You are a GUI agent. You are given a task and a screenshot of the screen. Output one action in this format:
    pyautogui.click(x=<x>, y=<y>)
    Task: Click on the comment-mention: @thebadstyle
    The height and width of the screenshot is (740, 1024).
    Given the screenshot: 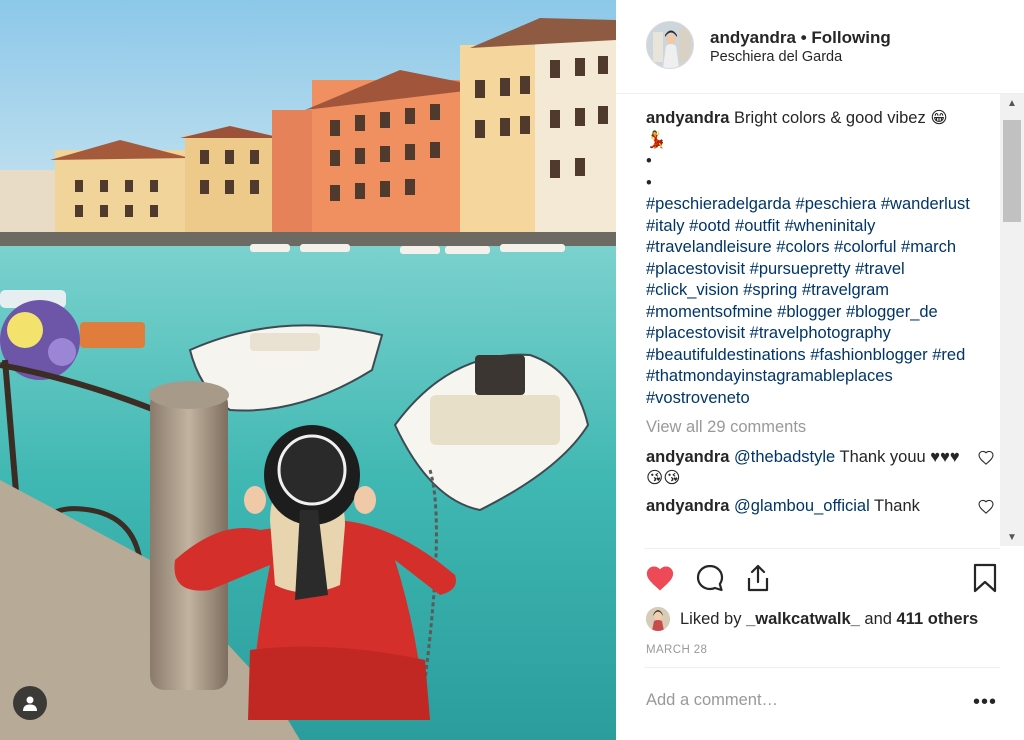 What is the action you would take?
    pyautogui.click(x=784, y=457)
    